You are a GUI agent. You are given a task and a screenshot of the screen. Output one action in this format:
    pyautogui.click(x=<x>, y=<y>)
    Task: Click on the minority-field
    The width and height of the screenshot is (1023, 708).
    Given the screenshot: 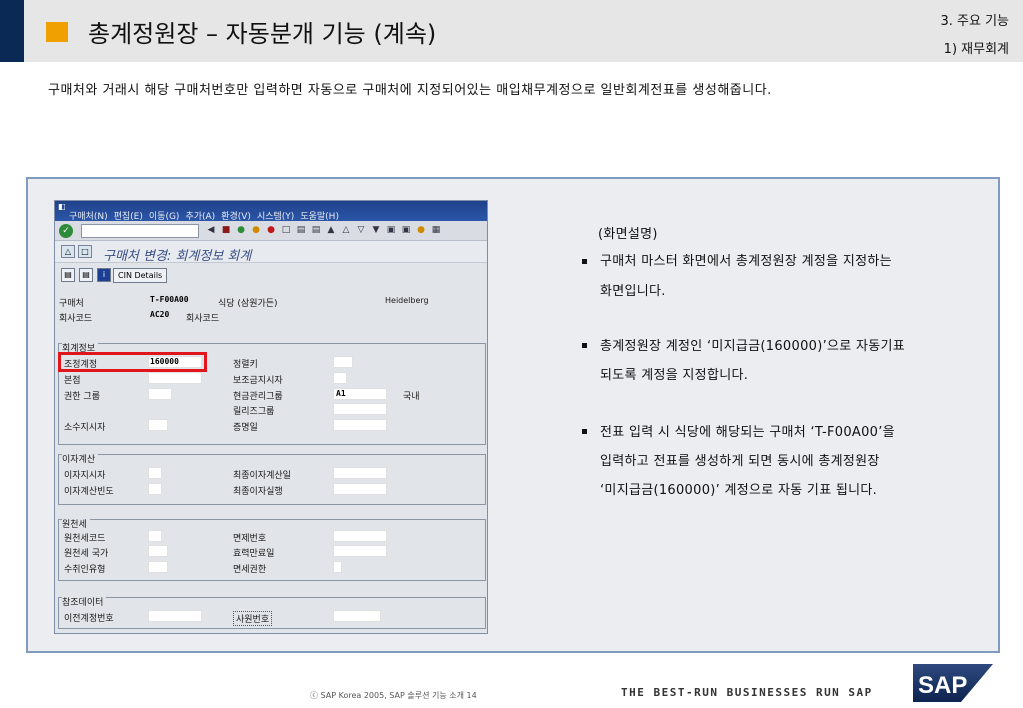 What is the action you would take?
    pyautogui.click(x=158, y=425)
    